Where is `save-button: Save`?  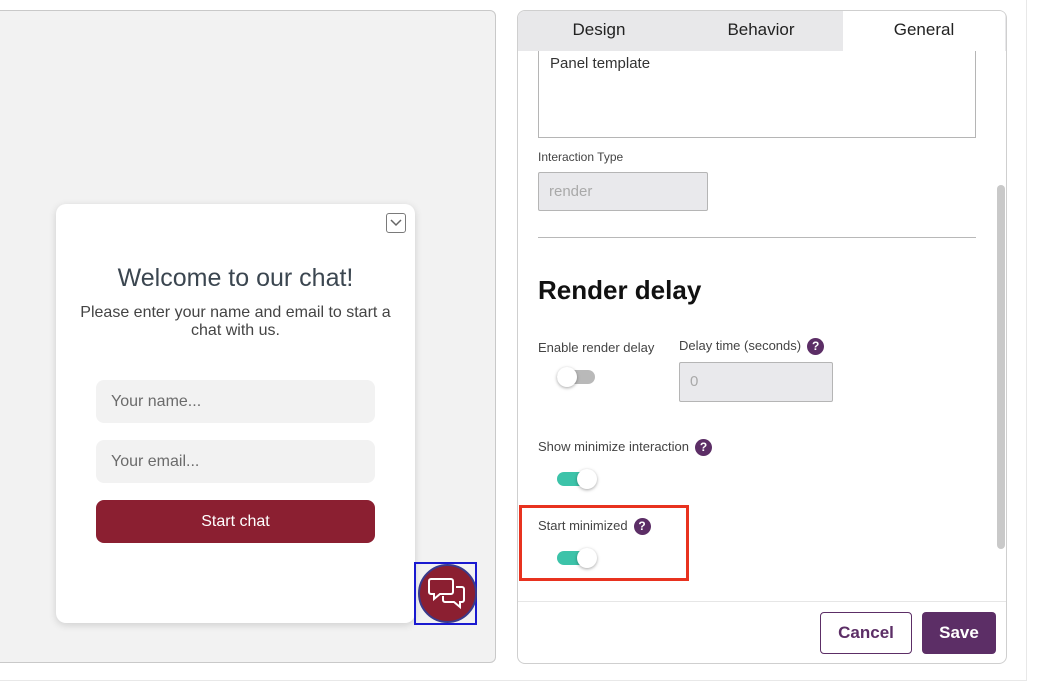 save-button: Save is located at coordinates (959, 633).